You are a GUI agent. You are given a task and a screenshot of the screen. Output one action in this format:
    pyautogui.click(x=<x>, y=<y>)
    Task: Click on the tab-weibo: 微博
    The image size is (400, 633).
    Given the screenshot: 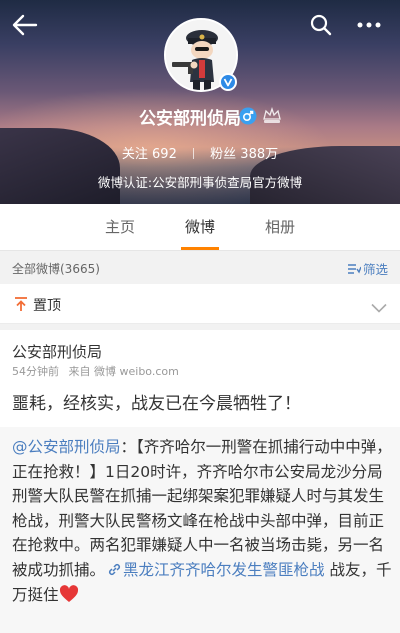 What is the action you would take?
    pyautogui.click(x=200, y=227)
    